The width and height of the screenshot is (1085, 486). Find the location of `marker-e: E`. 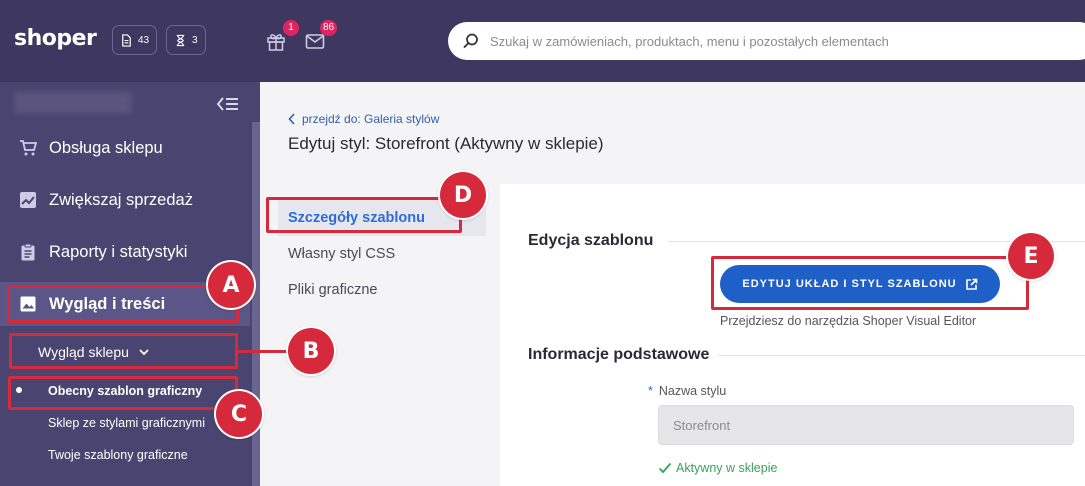

marker-e: E is located at coordinates (1031, 256).